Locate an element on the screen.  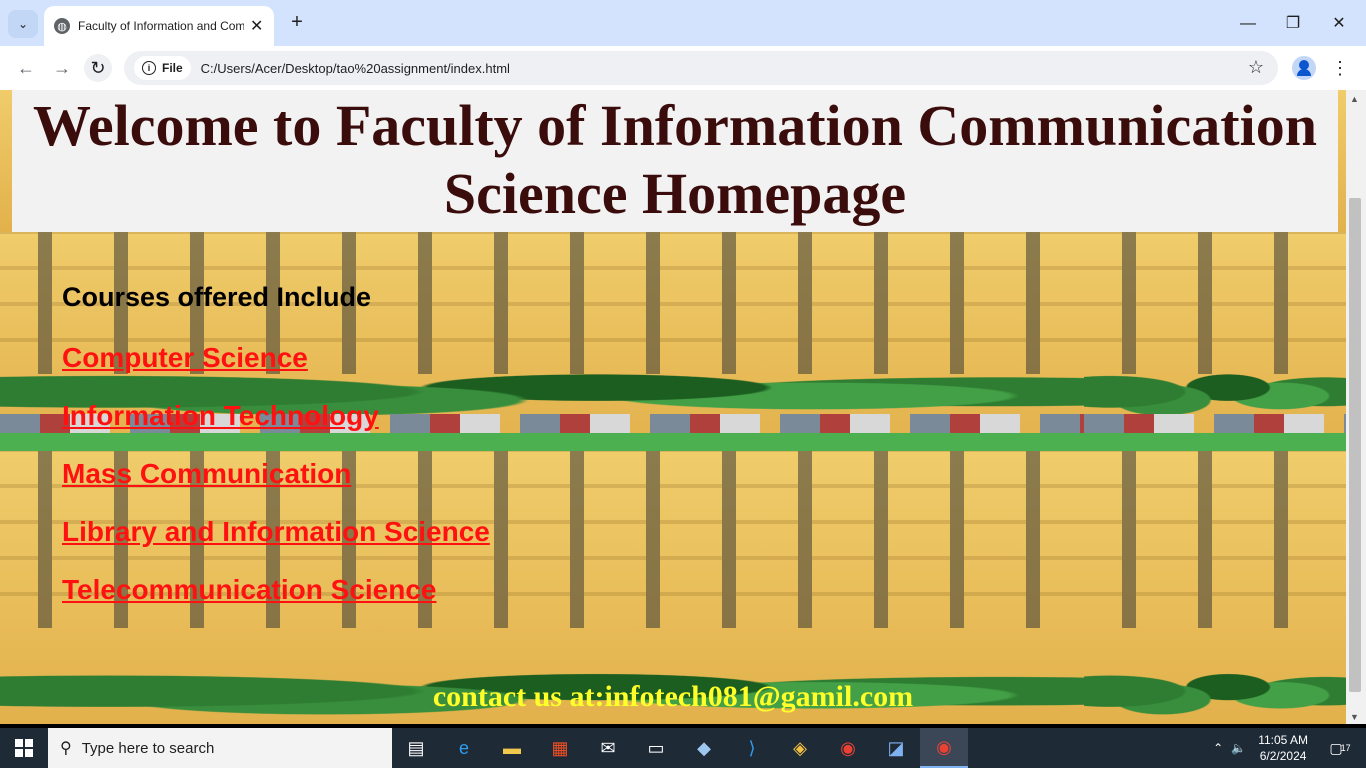
notification-count: 17 is located at coordinates (1345, 748).